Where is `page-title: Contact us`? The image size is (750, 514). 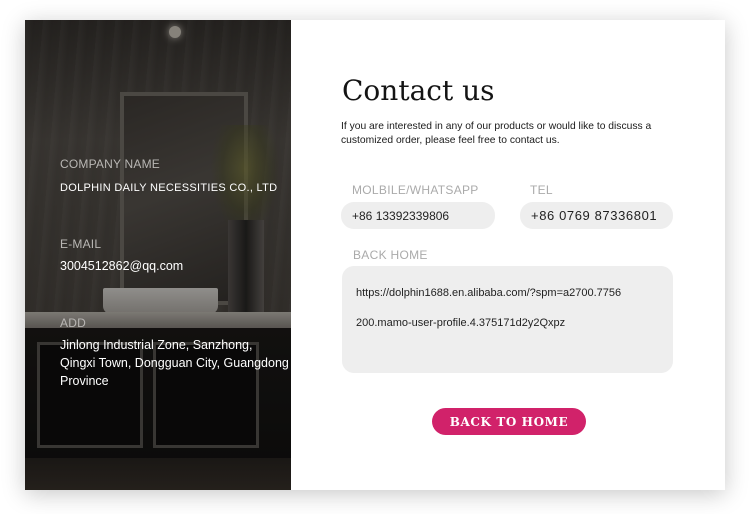
page-title: Contact us is located at coordinates (418, 90).